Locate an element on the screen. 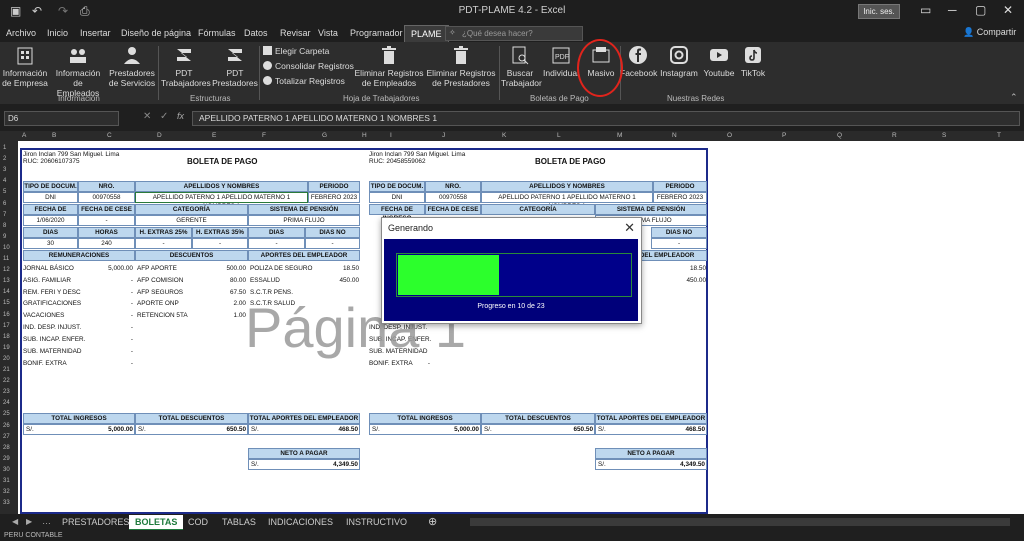 The height and width of the screenshot is (541, 1024). prestadores-button: Prestadores de Servicios is located at coordinates (132, 66).